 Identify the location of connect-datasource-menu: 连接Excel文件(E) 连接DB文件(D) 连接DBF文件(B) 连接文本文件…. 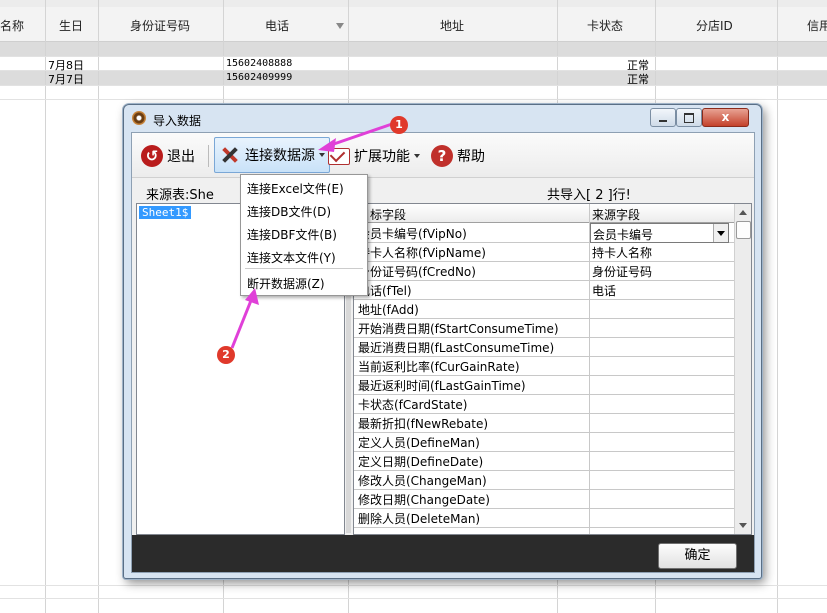
(304, 235).